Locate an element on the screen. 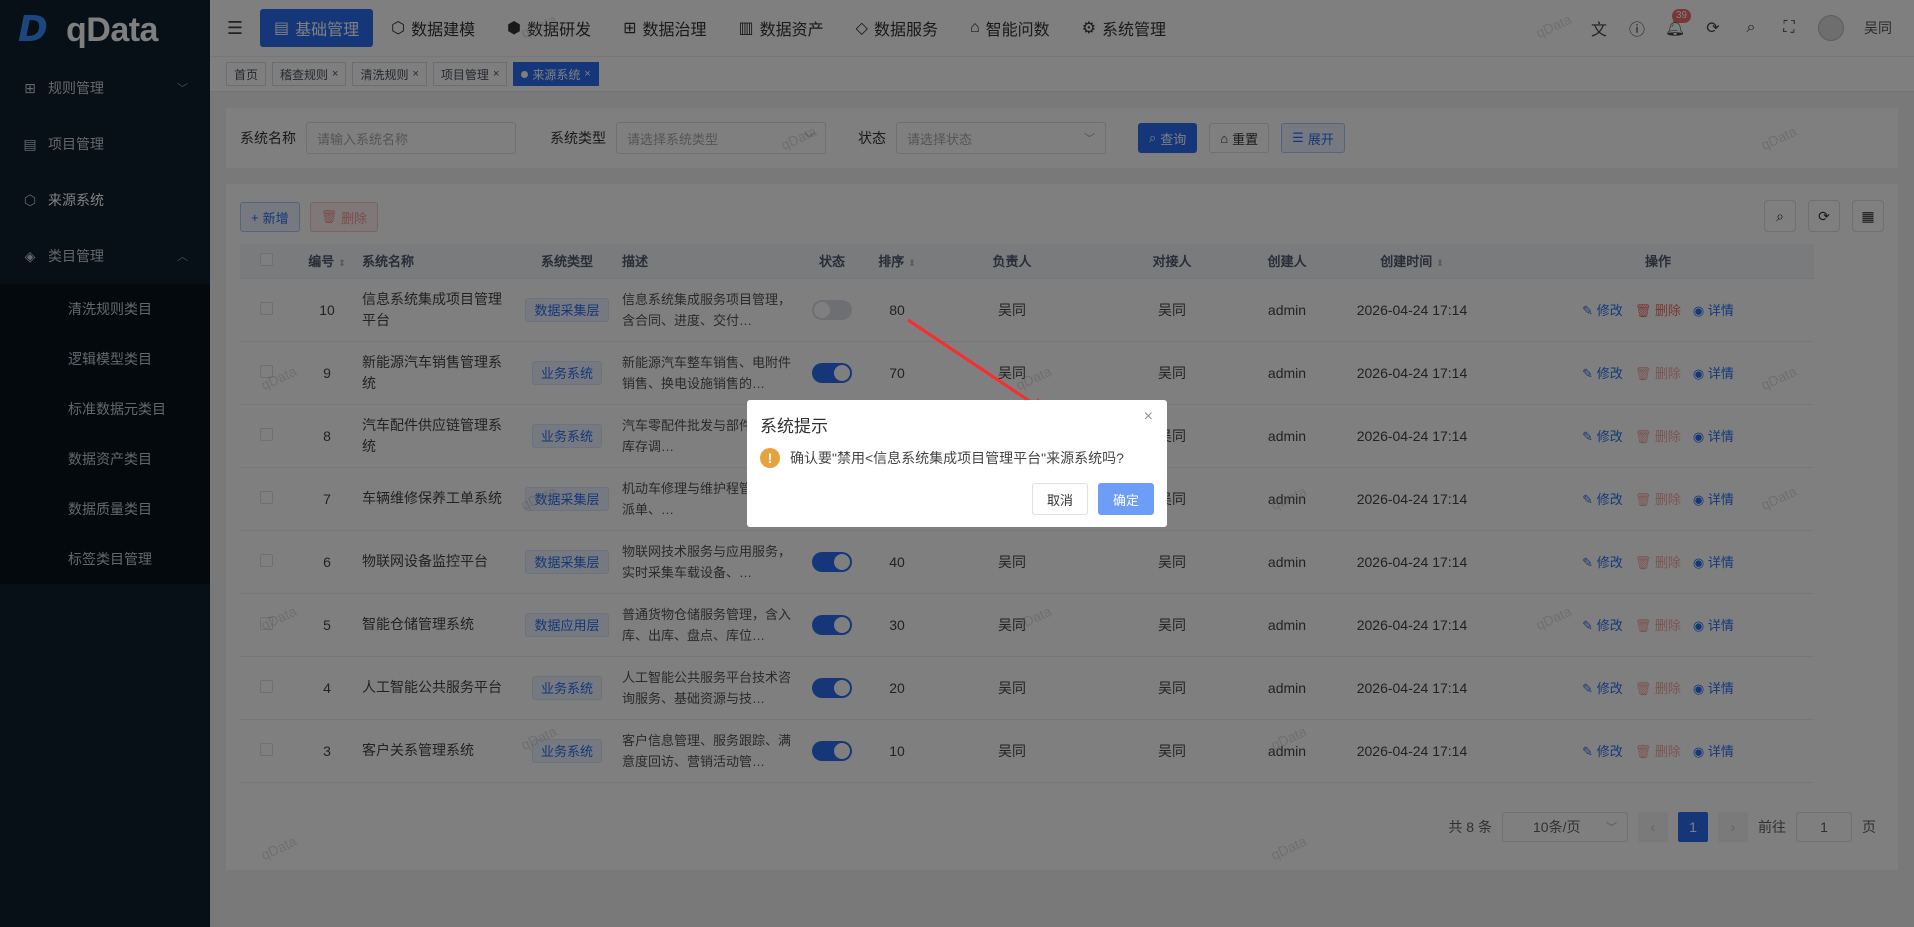  dialog-message: 确认要"禁用<信息系统集成项目管理平台"来源系统吗? is located at coordinates (957, 458).